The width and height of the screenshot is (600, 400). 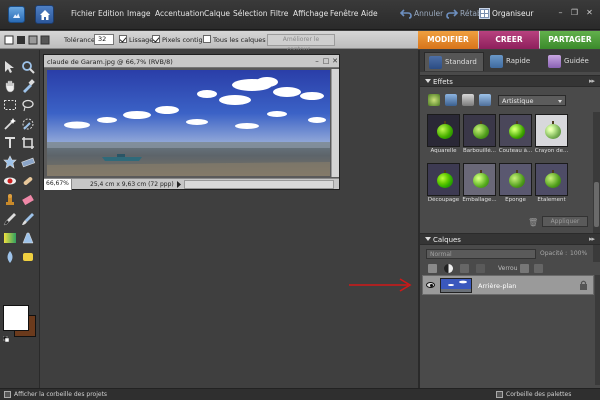 What do you see at coordinates (10, 200) in the screenshot?
I see `clone-stamp-tool-icon` at bounding box center [10, 200].